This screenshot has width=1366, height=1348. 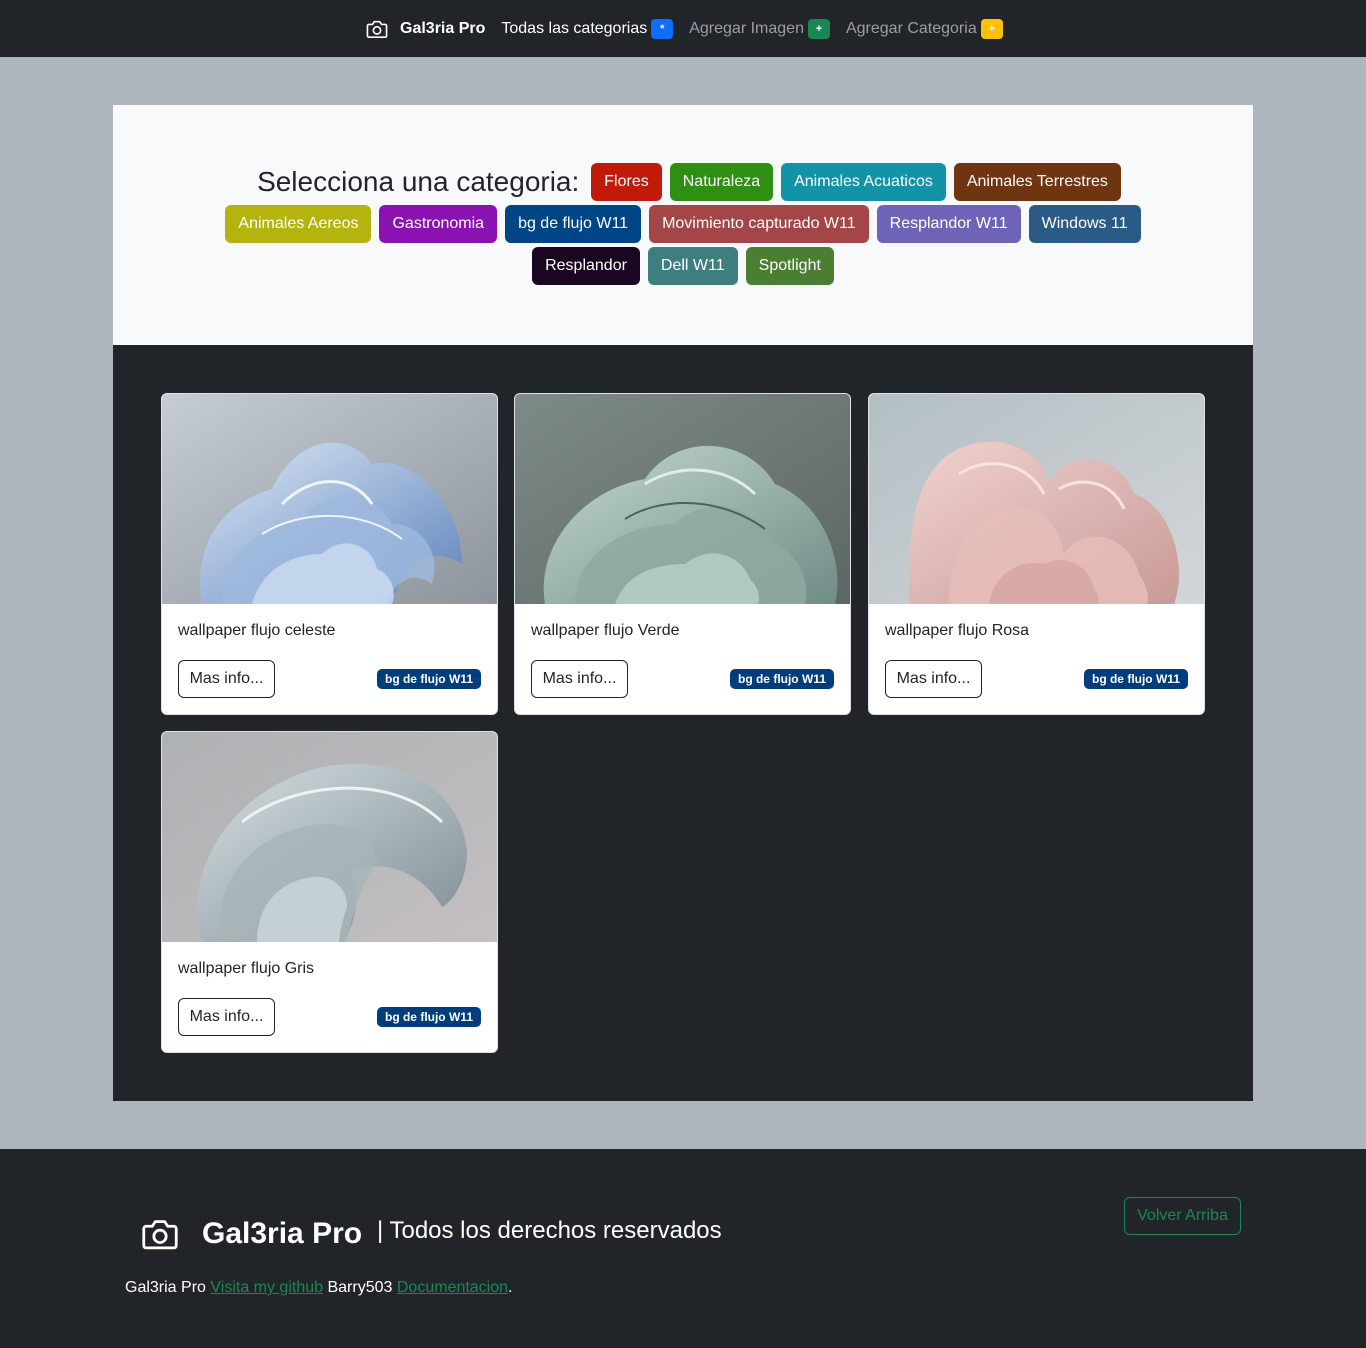 What do you see at coordinates (282, 1233) in the screenshot?
I see `footer-brand-name: Gal3ria Pro` at bounding box center [282, 1233].